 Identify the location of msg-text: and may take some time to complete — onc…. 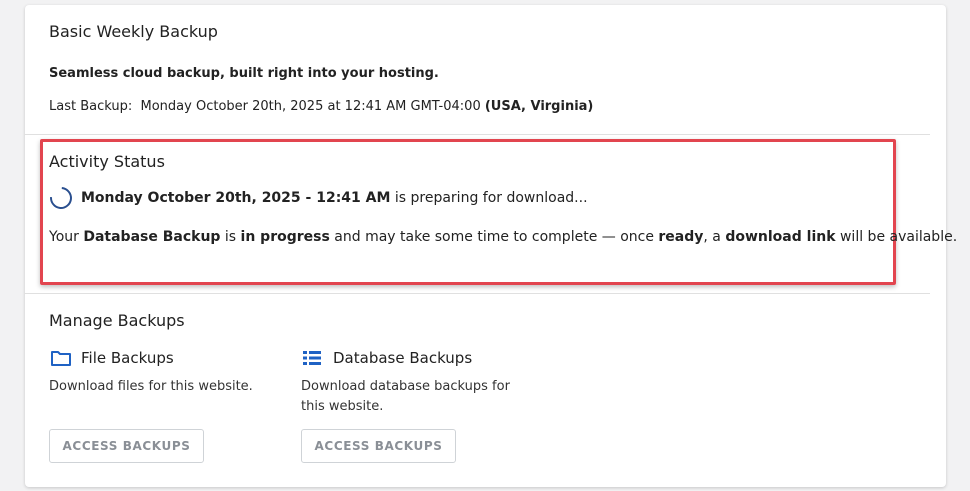
(494, 237).